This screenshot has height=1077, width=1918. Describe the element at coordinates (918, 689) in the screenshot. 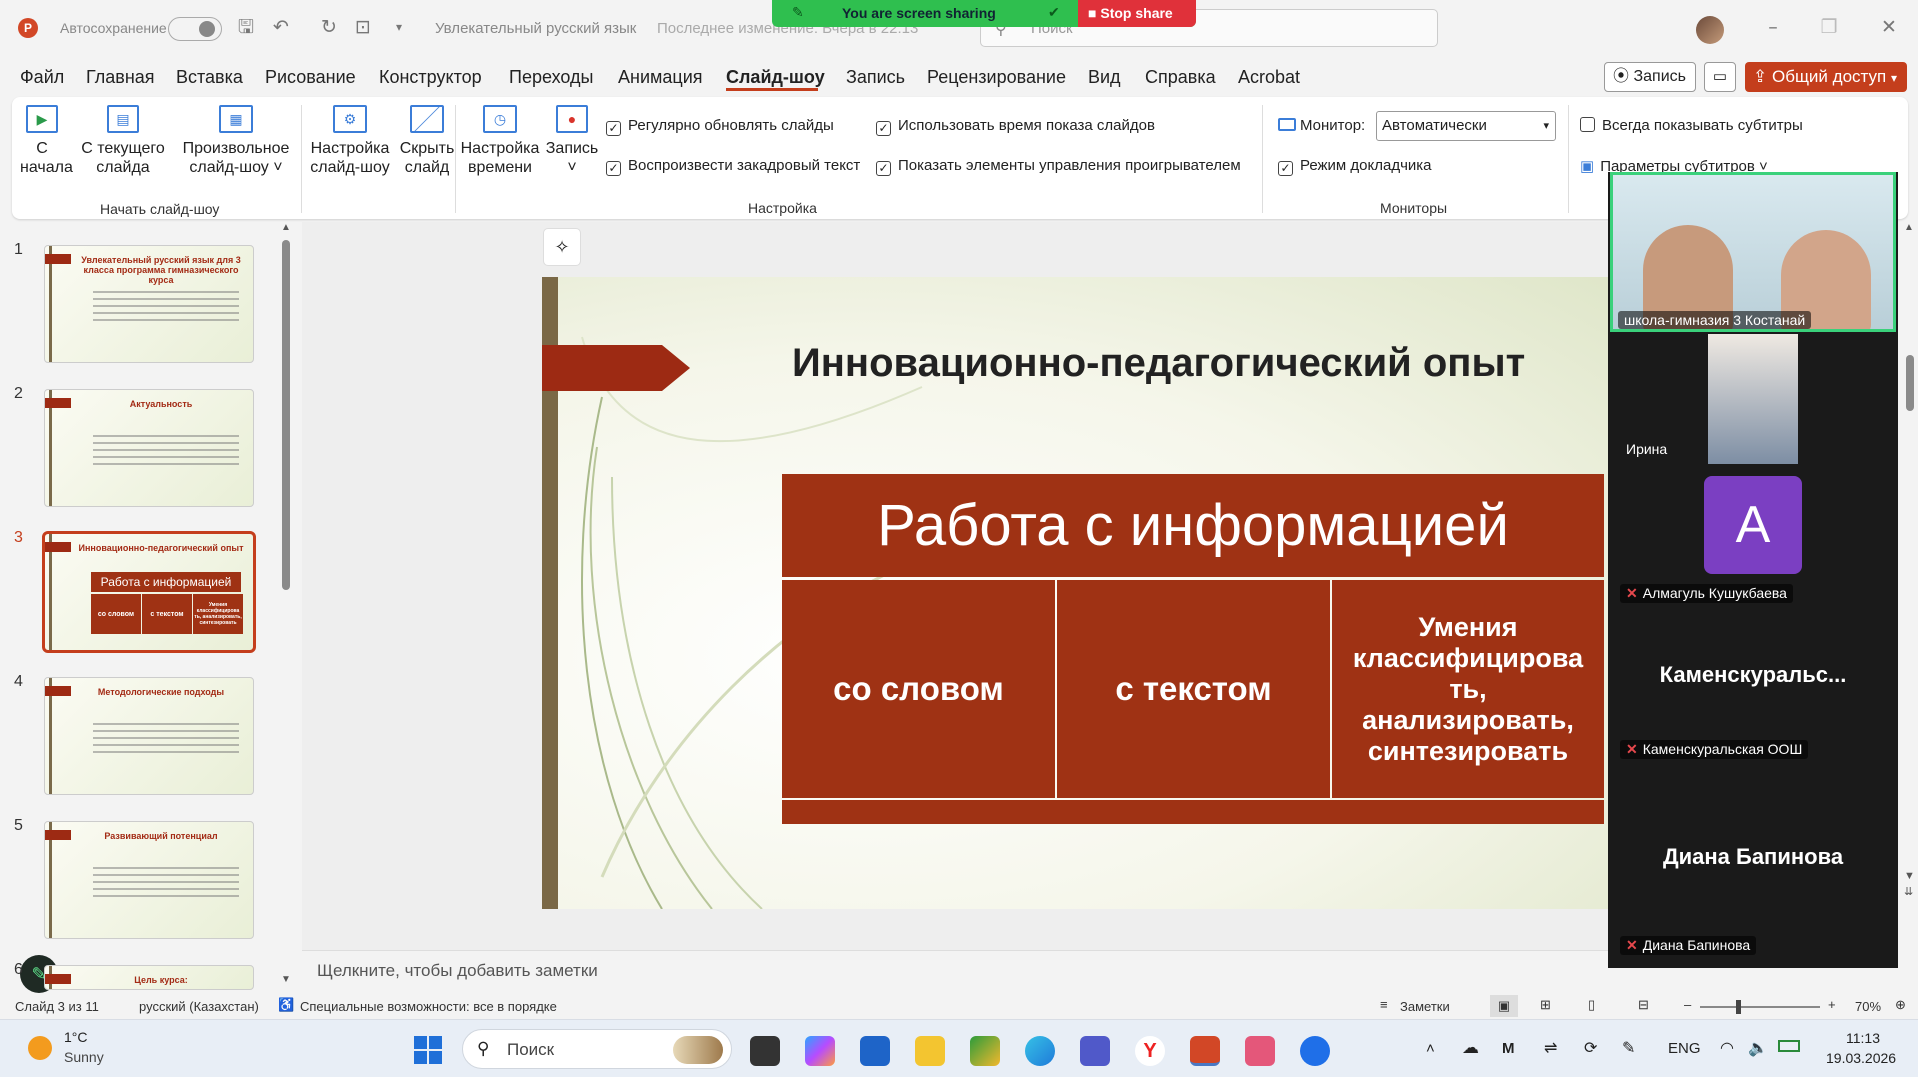

I see `slide-col-1: со словом` at that location.